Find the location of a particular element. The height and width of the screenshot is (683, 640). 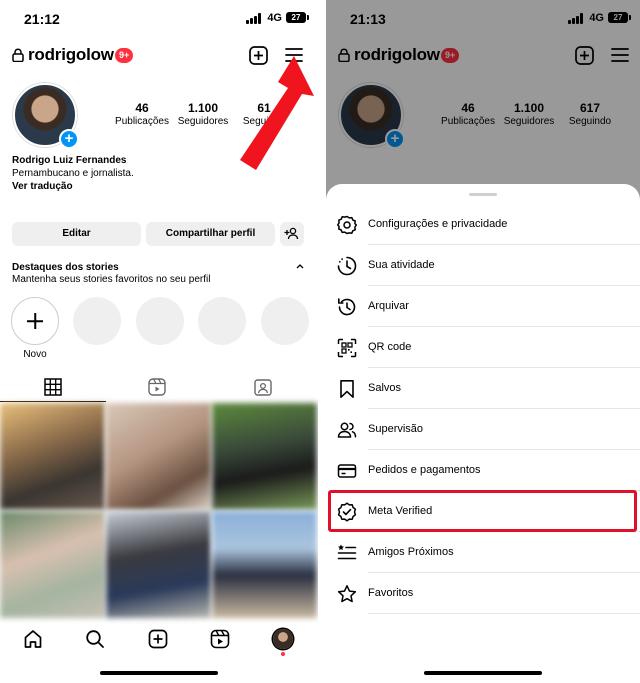

stat-followers-label: Seguidores is located at coordinates (203, 121).